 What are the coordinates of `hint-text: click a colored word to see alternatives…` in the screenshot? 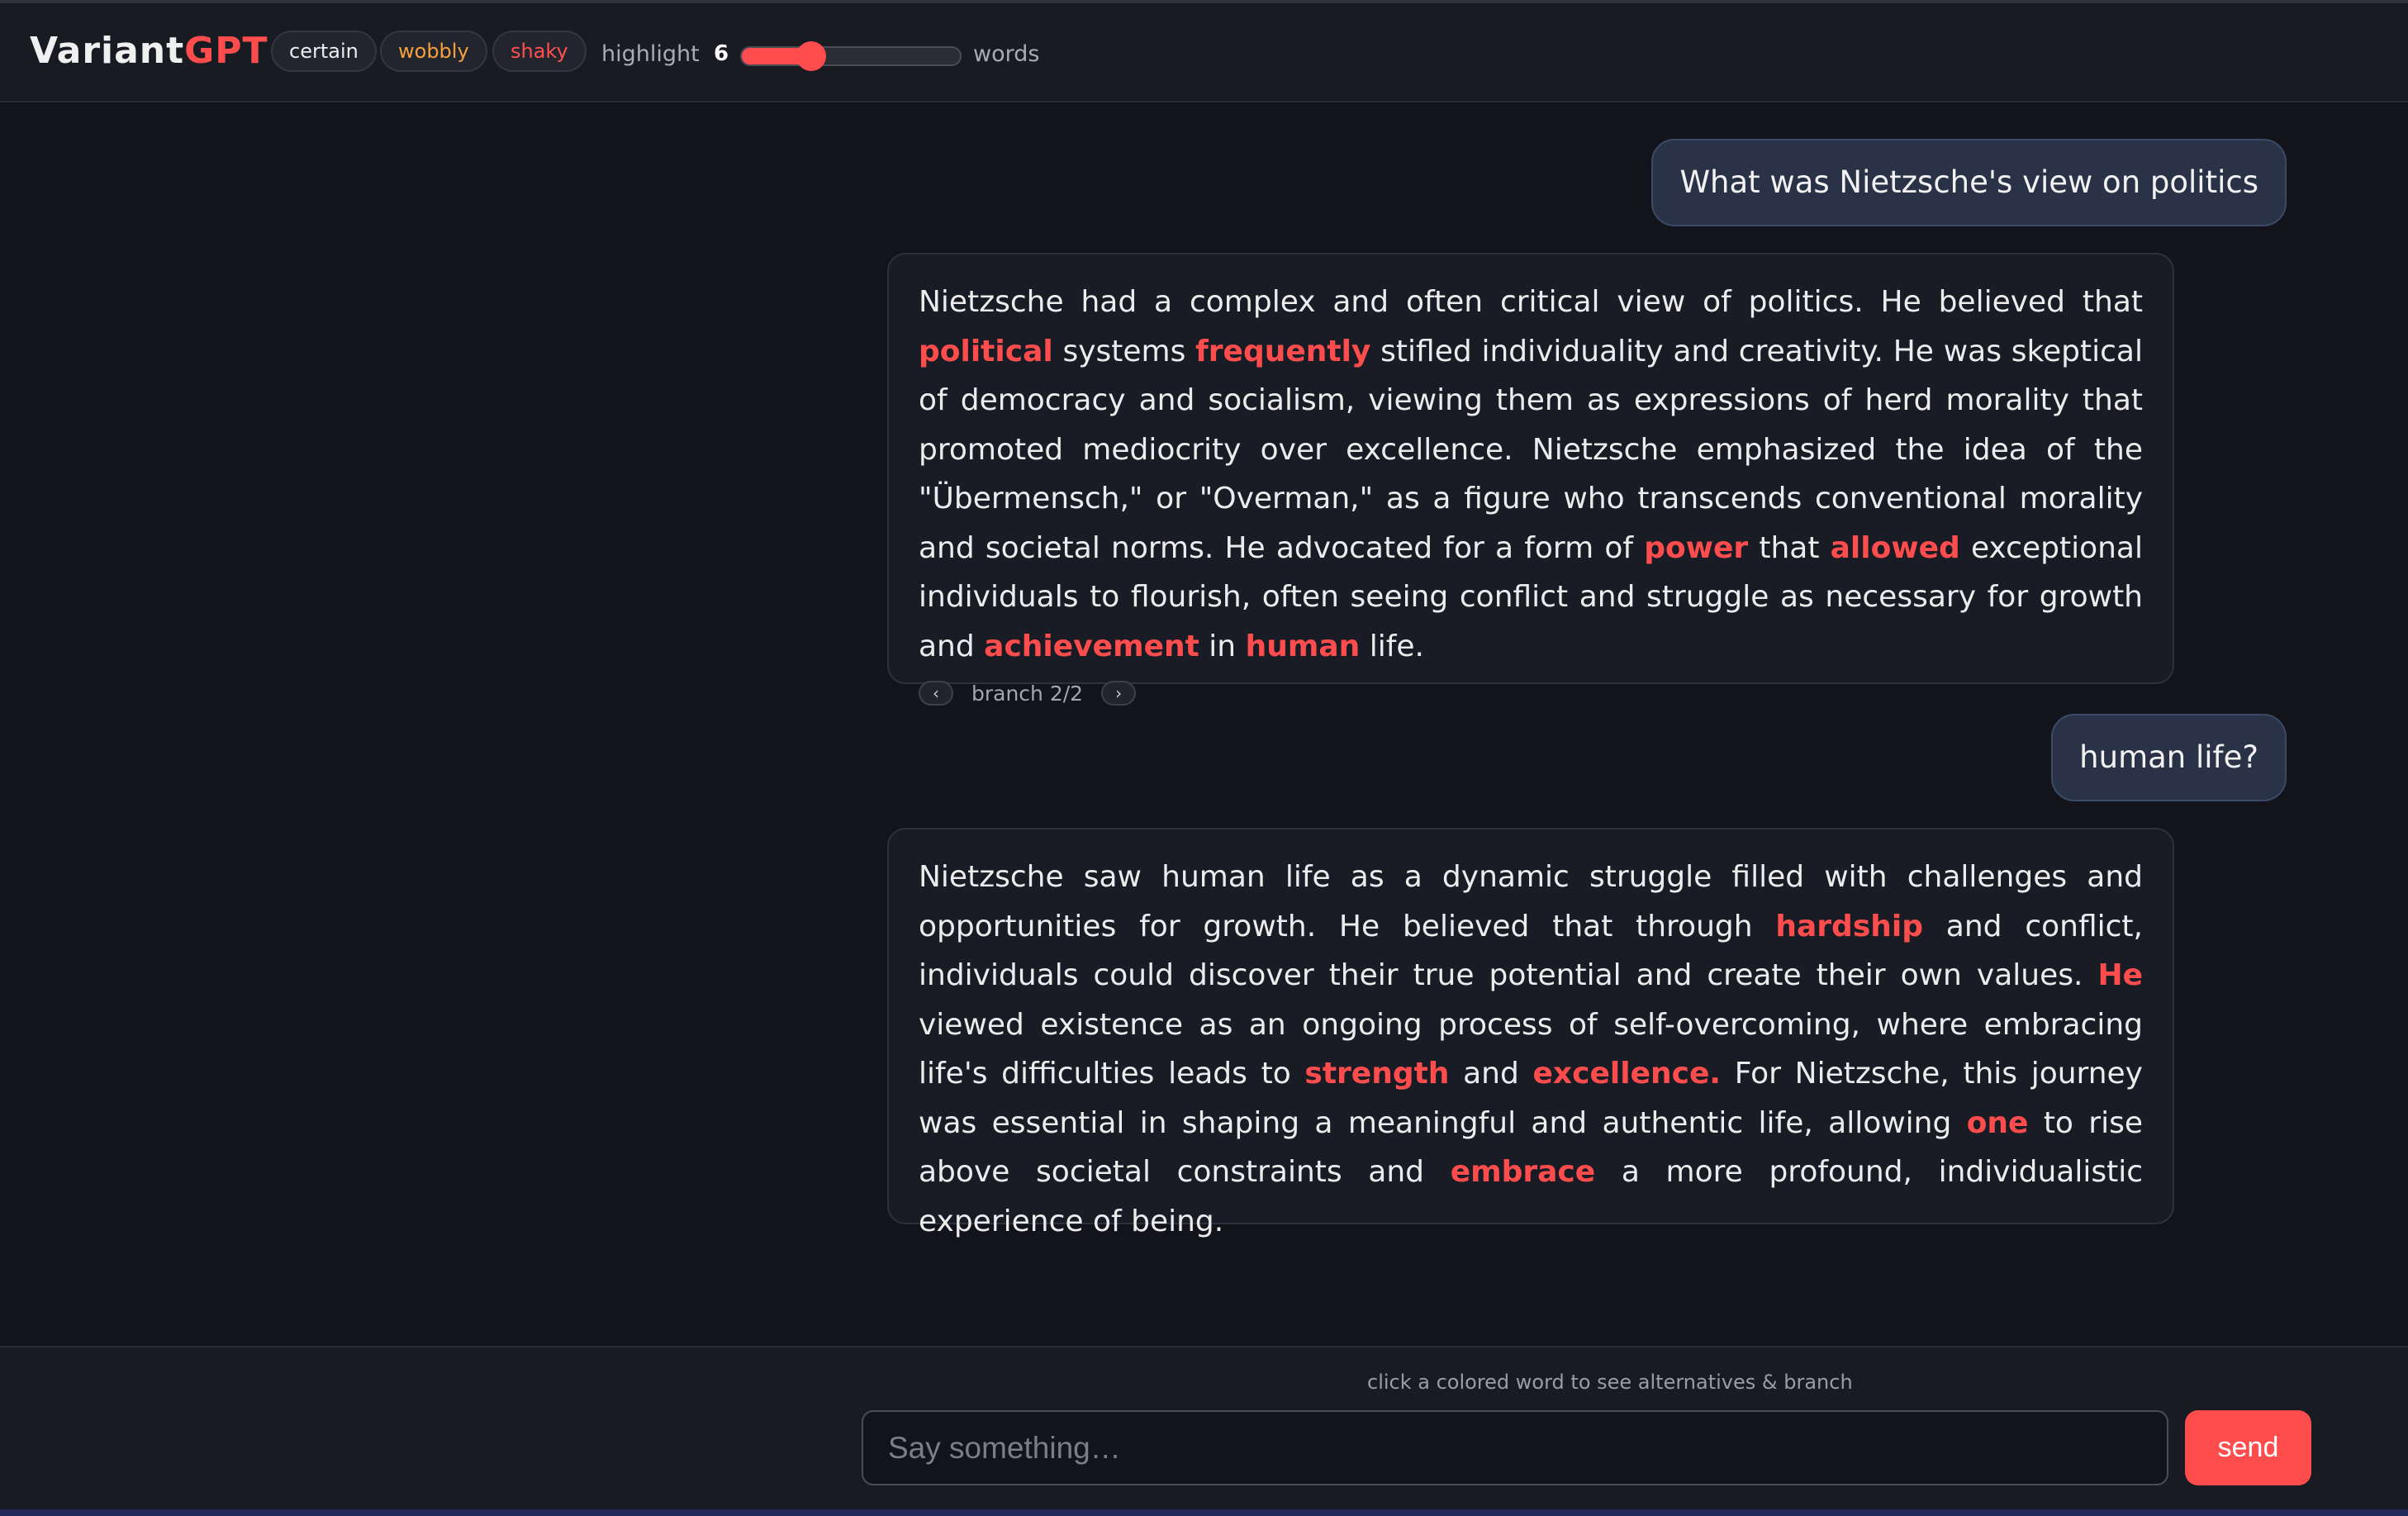 It's located at (1610, 1382).